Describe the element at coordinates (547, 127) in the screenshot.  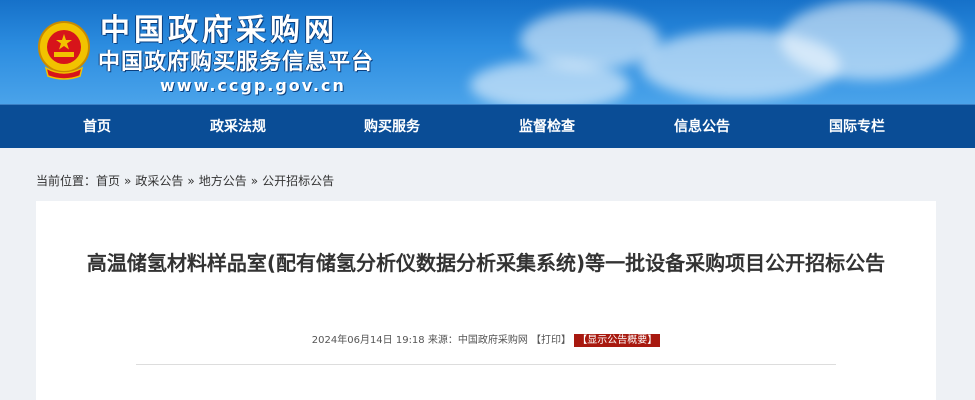
I see `nav-item-supervision: 监督检查` at that location.